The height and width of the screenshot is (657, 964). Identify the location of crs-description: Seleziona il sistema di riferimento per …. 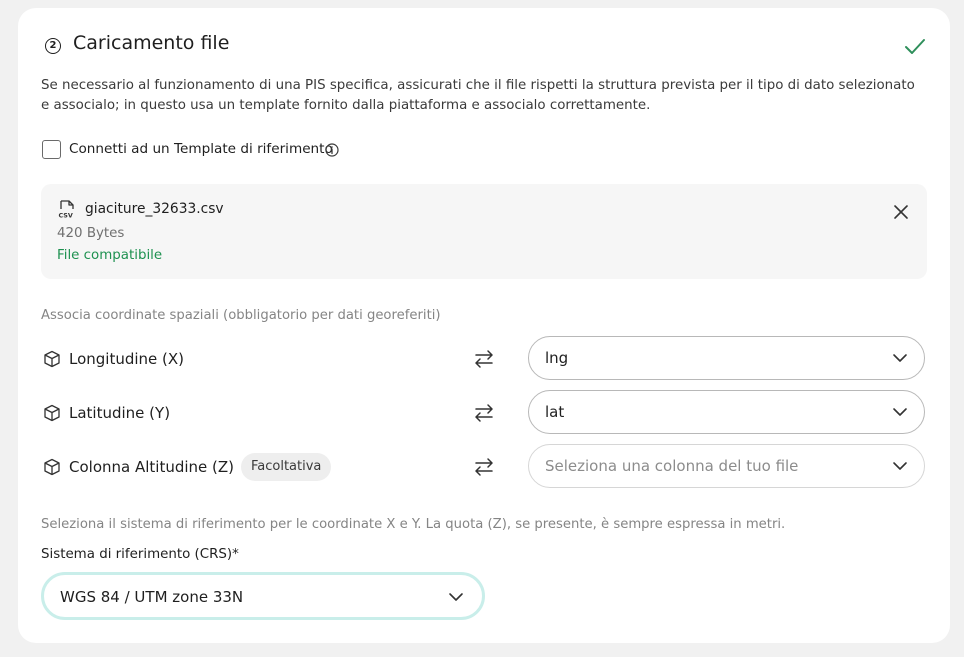
(413, 524).